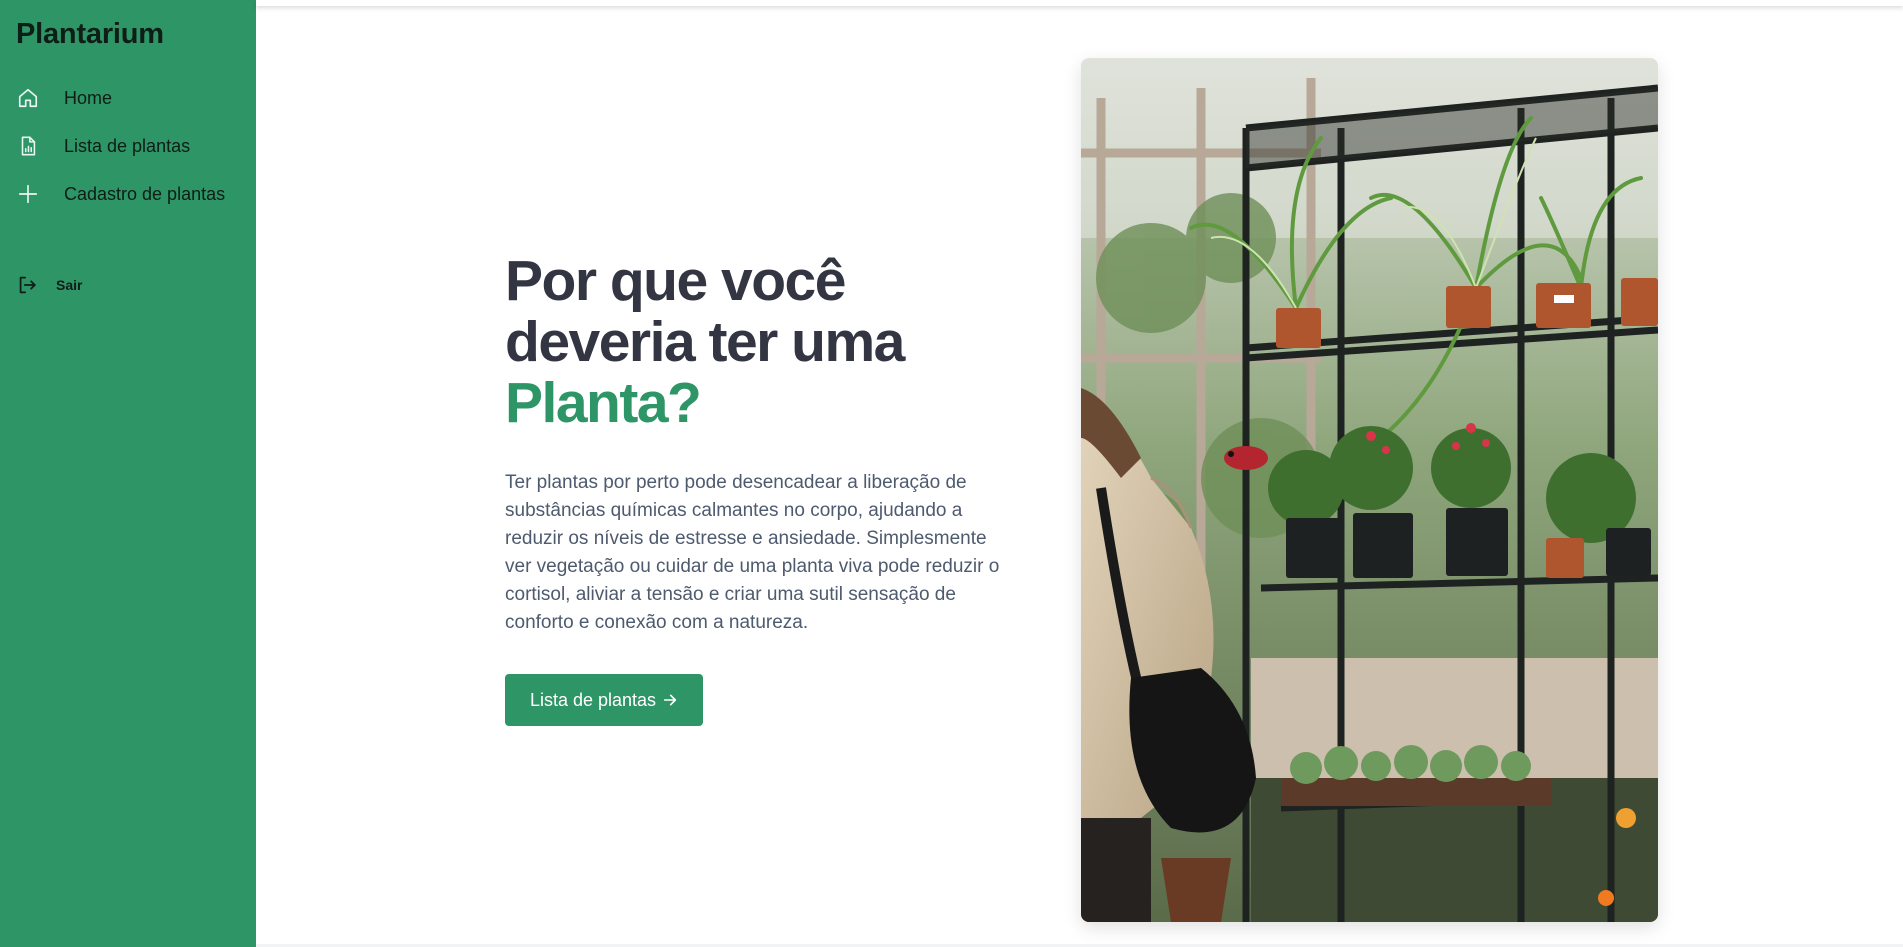  What do you see at coordinates (675, 281) in the screenshot?
I see `hero-title-line: Por que você` at bounding box center [675, 281].